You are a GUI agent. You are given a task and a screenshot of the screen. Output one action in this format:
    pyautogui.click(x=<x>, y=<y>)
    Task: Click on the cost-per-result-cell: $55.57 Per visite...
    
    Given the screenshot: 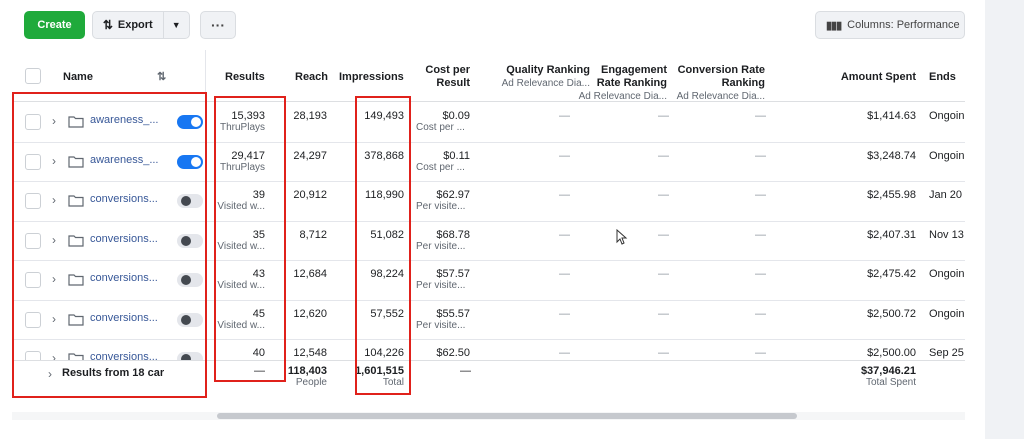 What is the action you would take?
    pyautogui.click(x=443, y=319)
    